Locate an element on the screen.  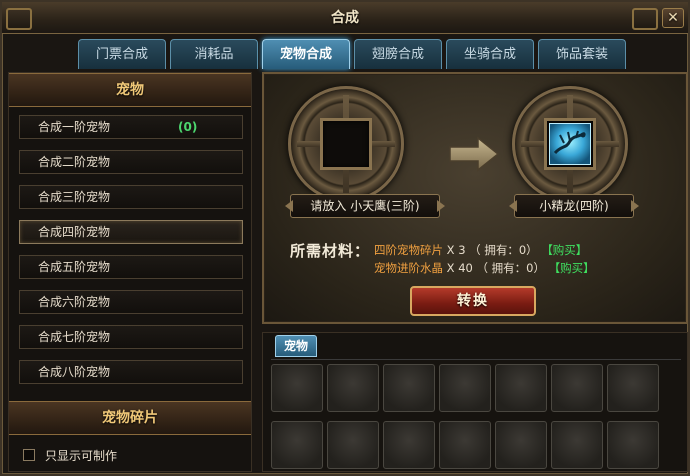
close-icon: ✕ is located at coordinates (673, 18).